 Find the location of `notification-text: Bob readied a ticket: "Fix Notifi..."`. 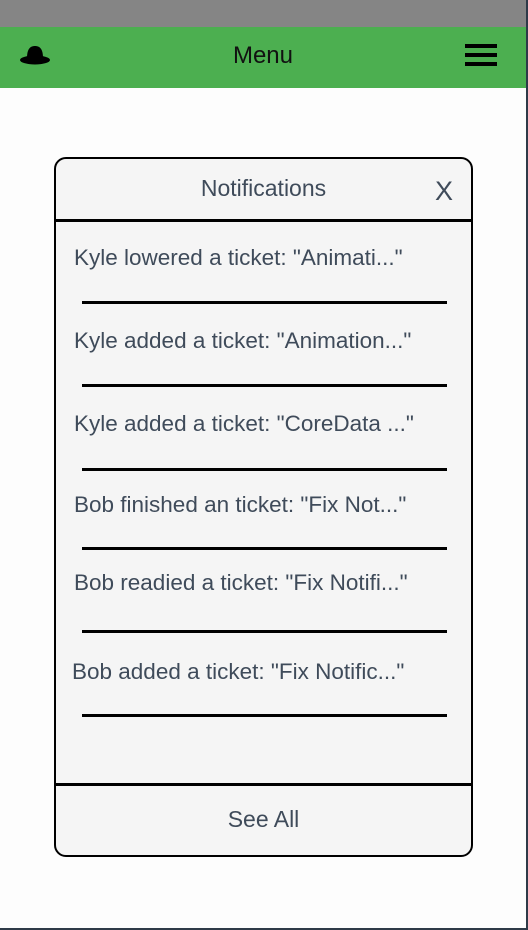

notification-text: Bob readied a ticket: "Fix Notifi..." is located at coordinates (241, 582).